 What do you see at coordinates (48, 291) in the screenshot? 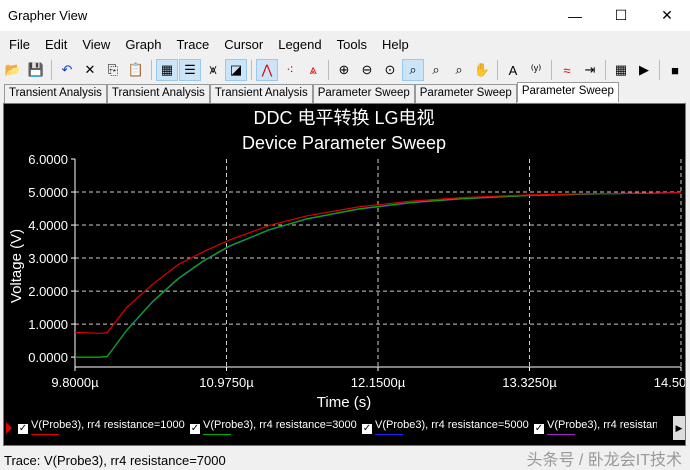
I see `y-tick-label: 2.0000` at bounding box center [48, 291].